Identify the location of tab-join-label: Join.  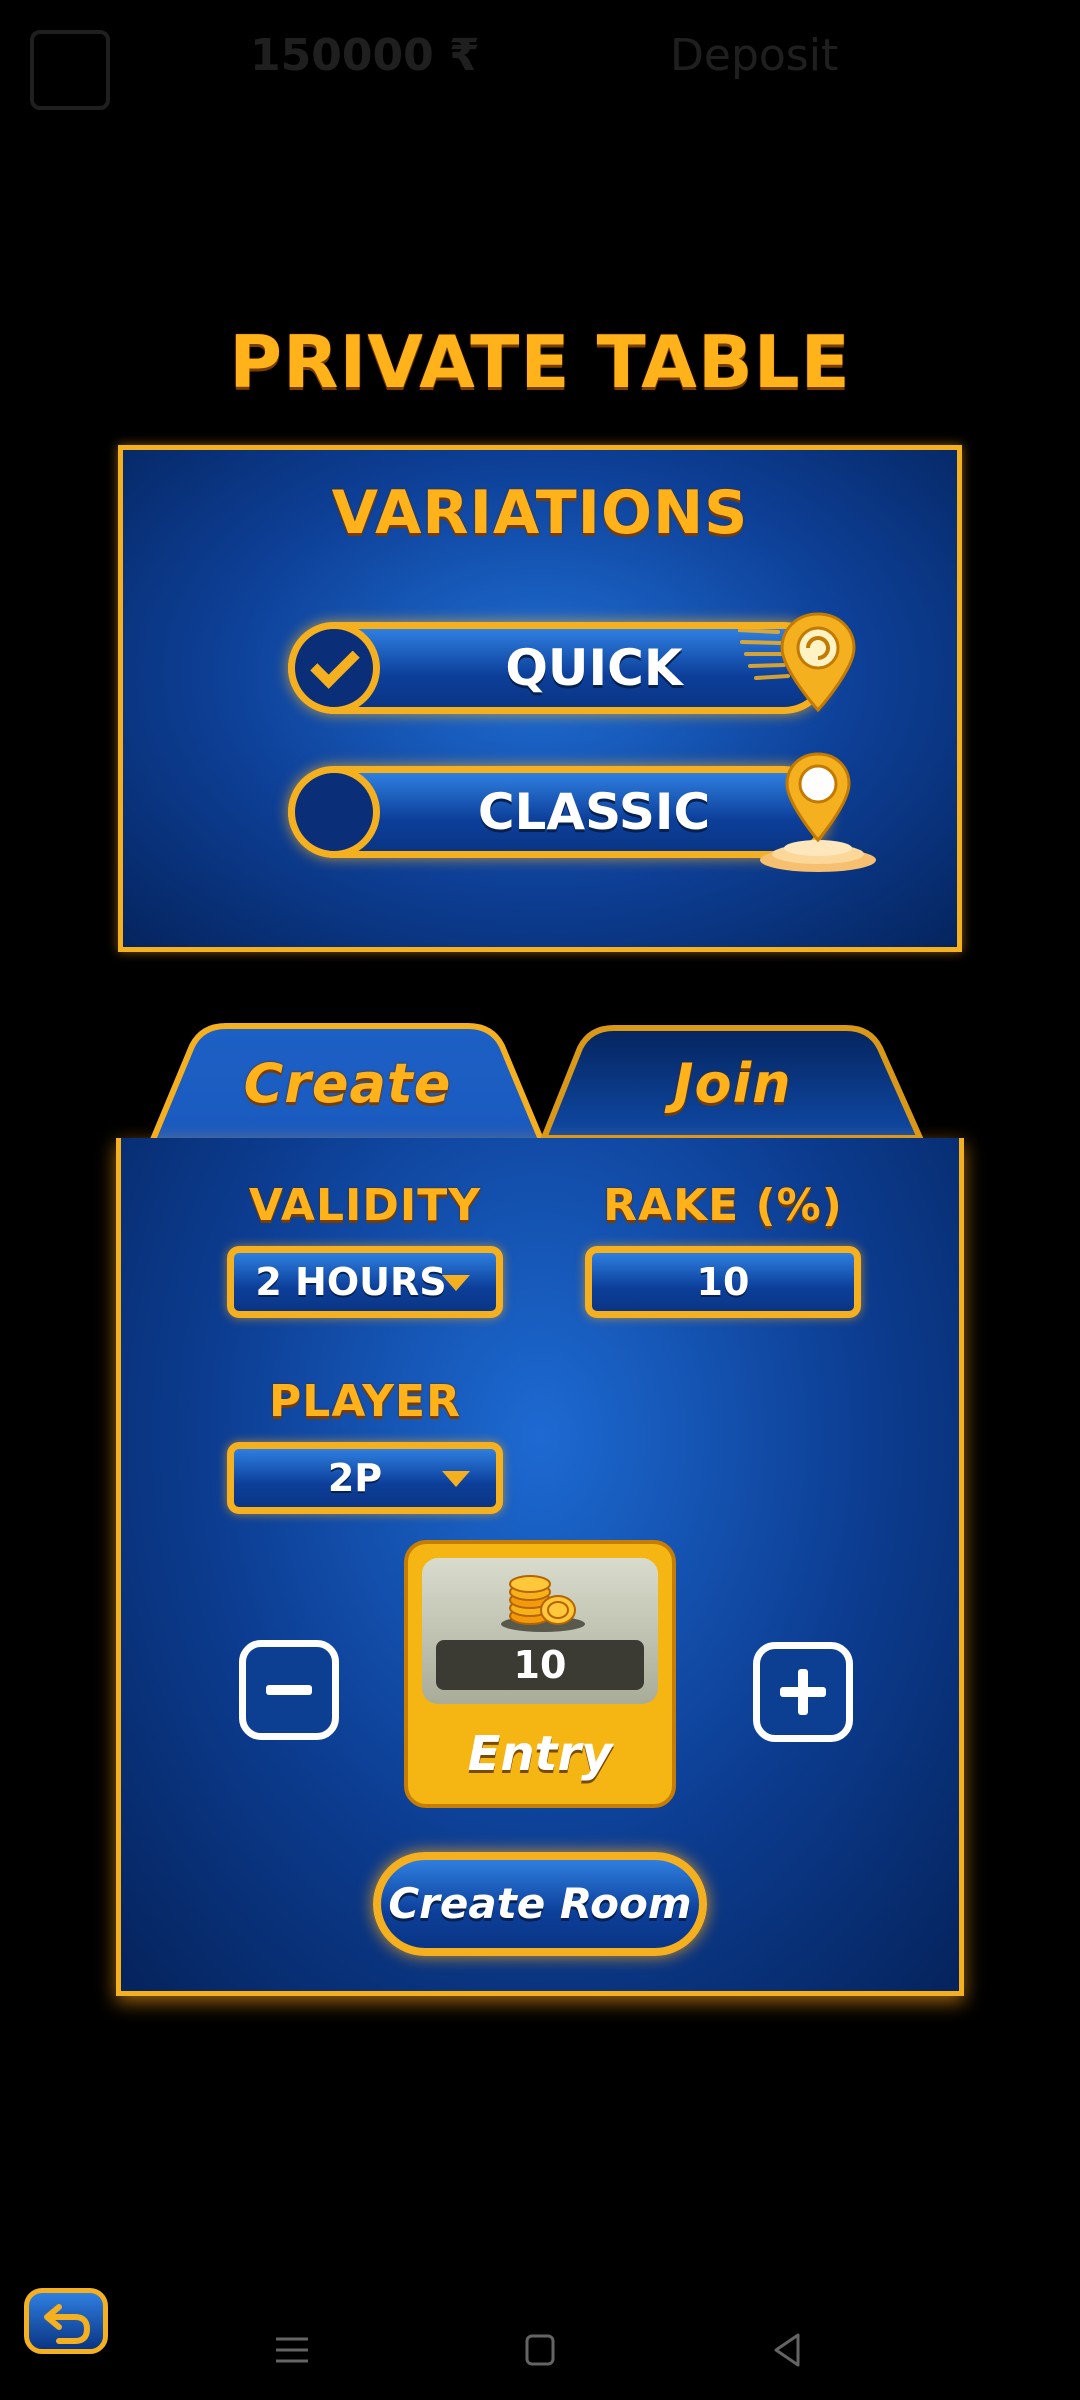
(732, 1083).